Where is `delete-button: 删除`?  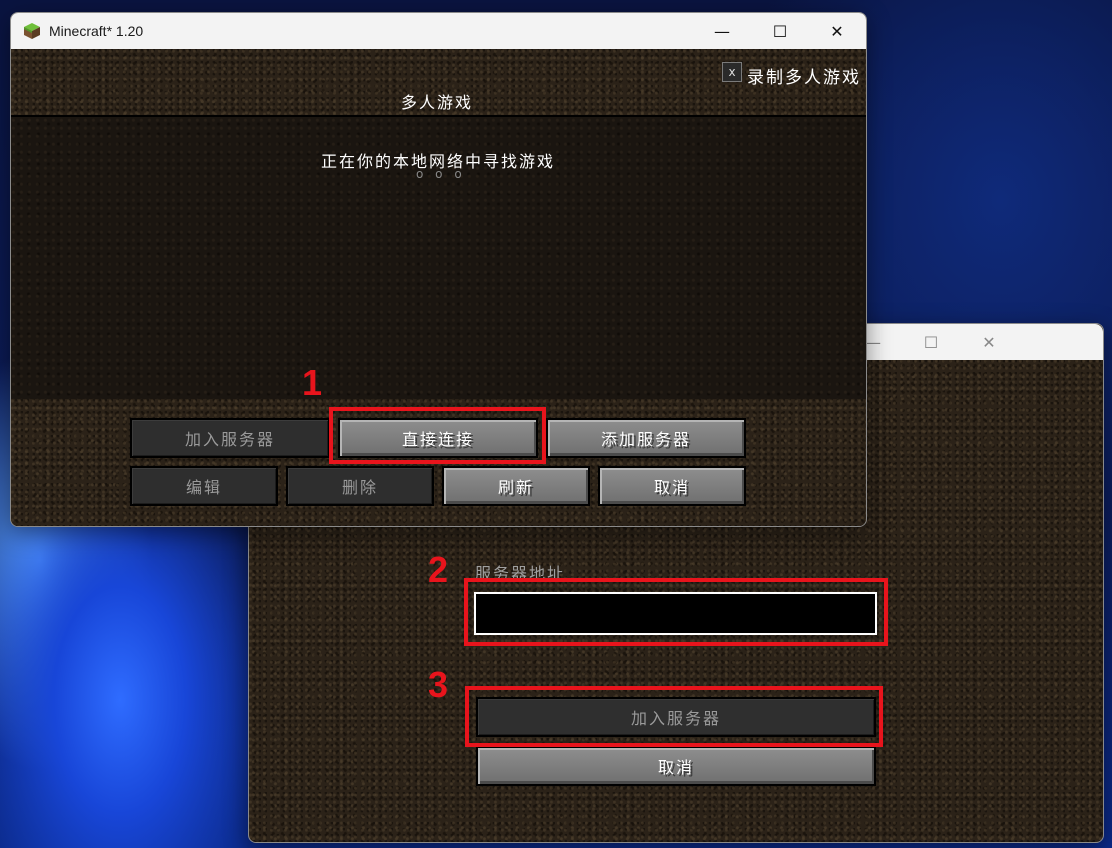 delete-button: 删除 is located at coordinates (360, 486).